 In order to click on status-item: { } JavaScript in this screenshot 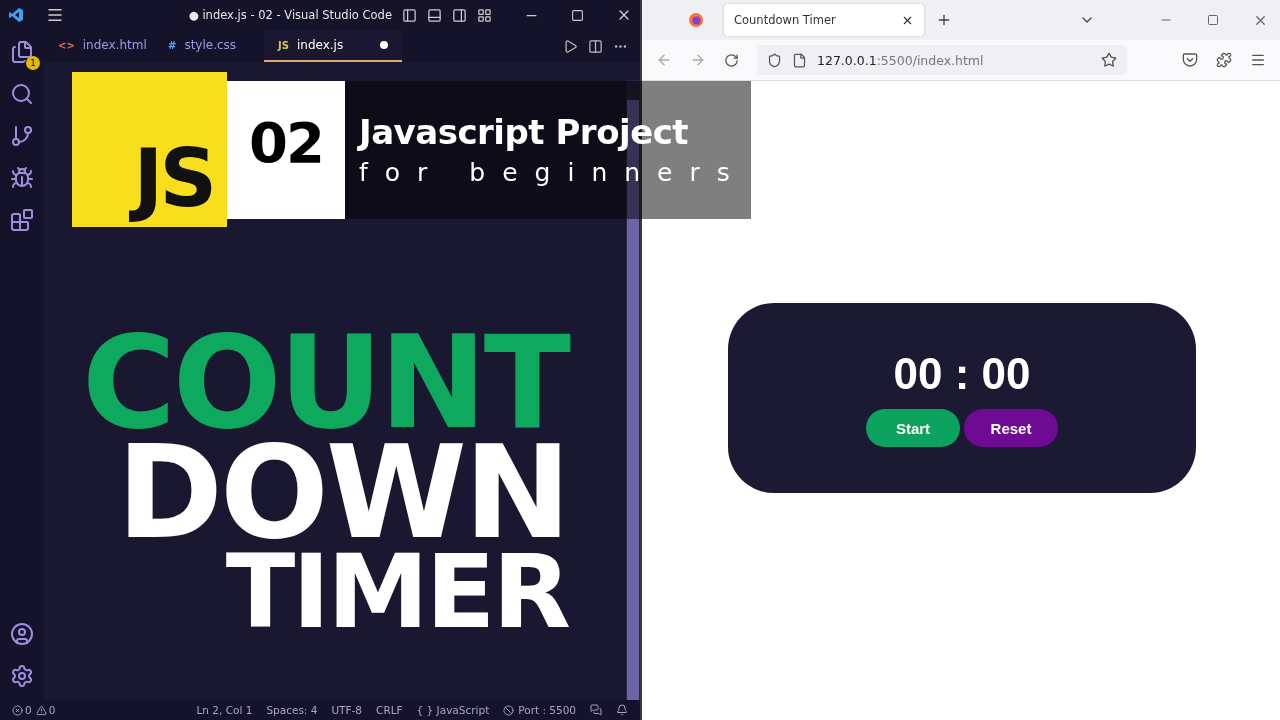, I will do `click(453, 710)`.